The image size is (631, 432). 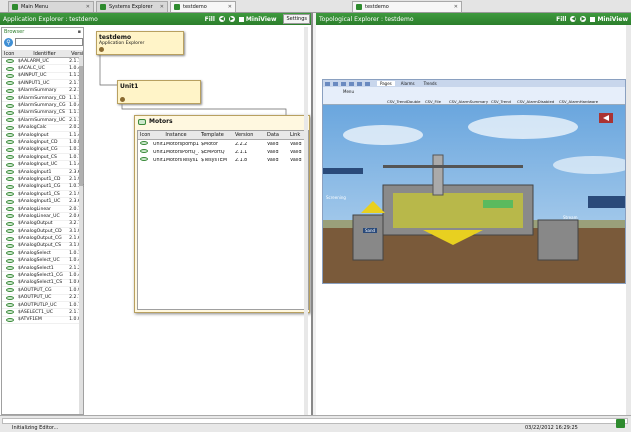 I want to click on label-sand: Sand, so click(x=370, y=230).